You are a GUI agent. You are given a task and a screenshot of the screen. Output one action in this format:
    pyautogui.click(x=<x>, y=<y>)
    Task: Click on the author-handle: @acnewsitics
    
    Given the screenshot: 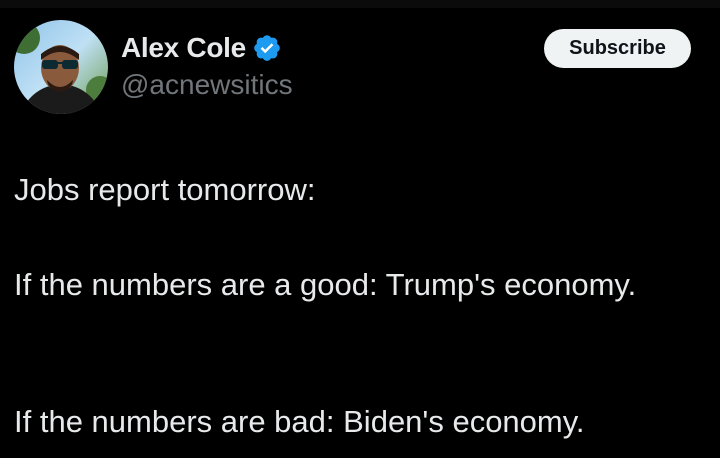 What is the action you would take?
    pyautogui.click(x=207, y=85)
    